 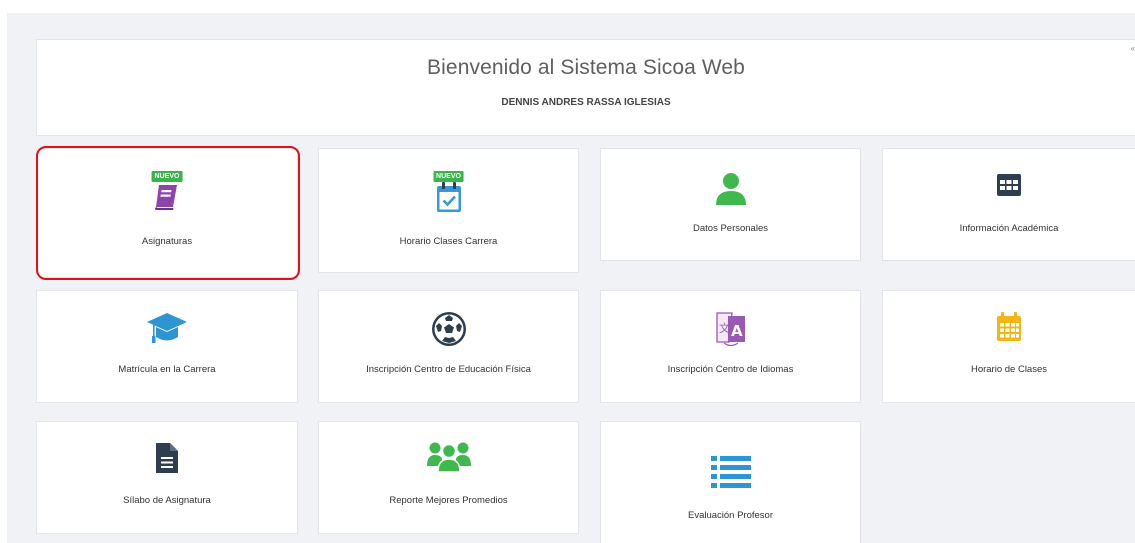 I want to click on list-icon, so click(x=730, y=474).